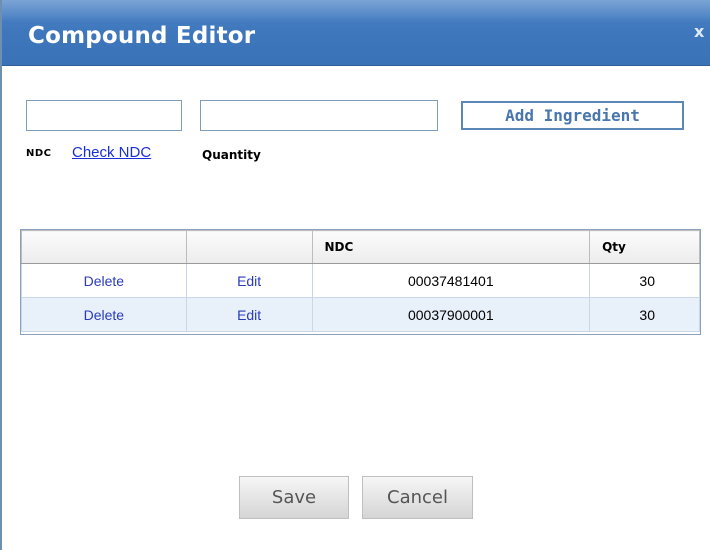 The height and width of the screenshot is (550, 710). Describe the element at coordinates (644, 247) in the screenshot. I see `column-header-qty: Qty` at that location.